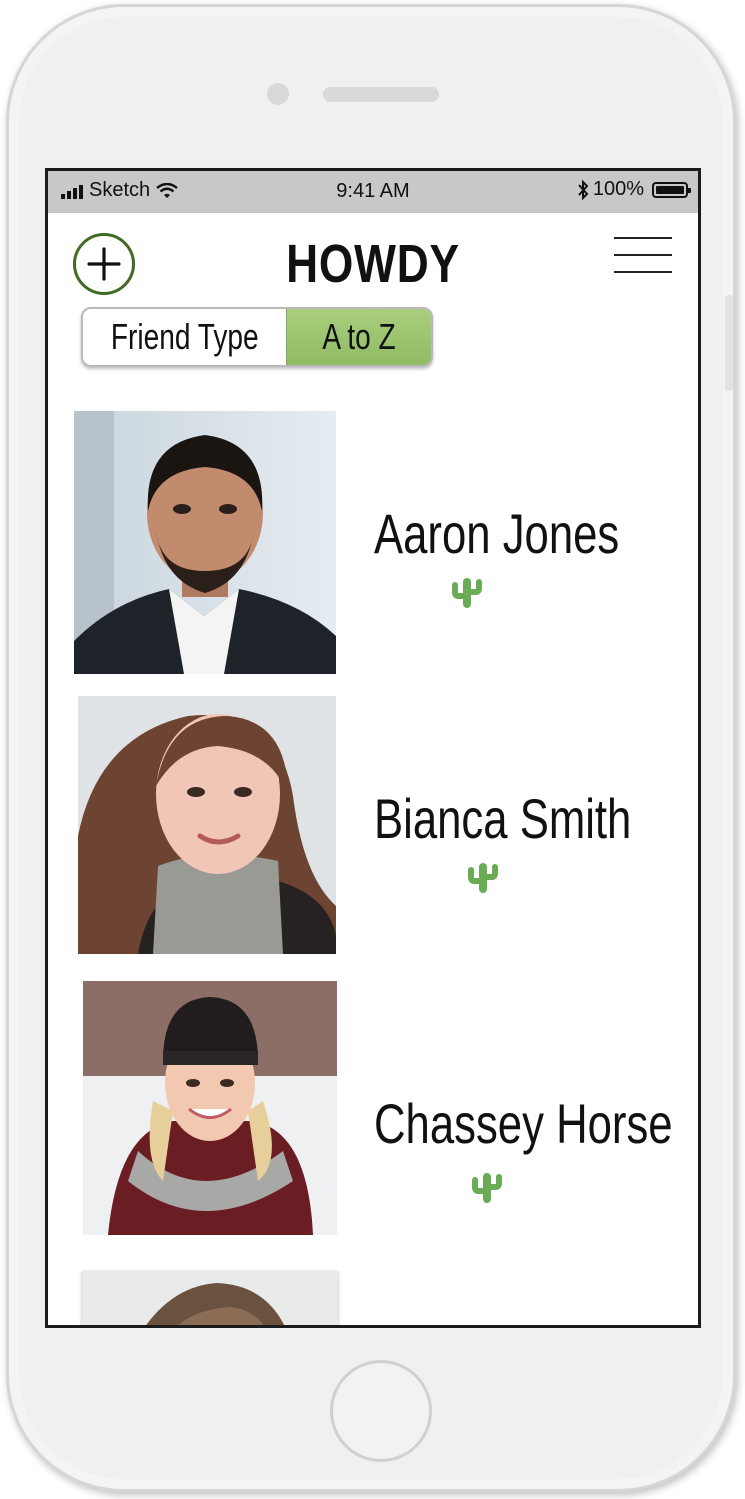  I want to click on side-button, so click(729, 343).